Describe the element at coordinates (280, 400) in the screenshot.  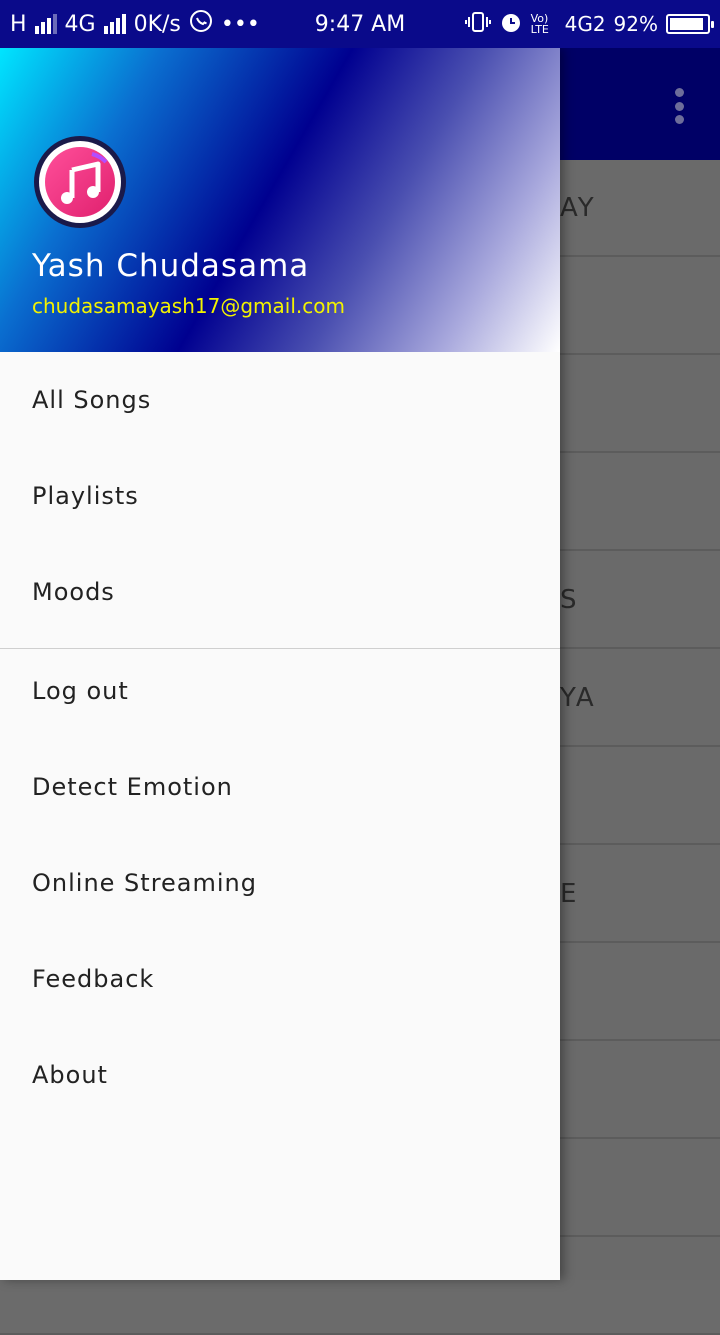
I see `menu-item-all-songs: All Songs` at that location.